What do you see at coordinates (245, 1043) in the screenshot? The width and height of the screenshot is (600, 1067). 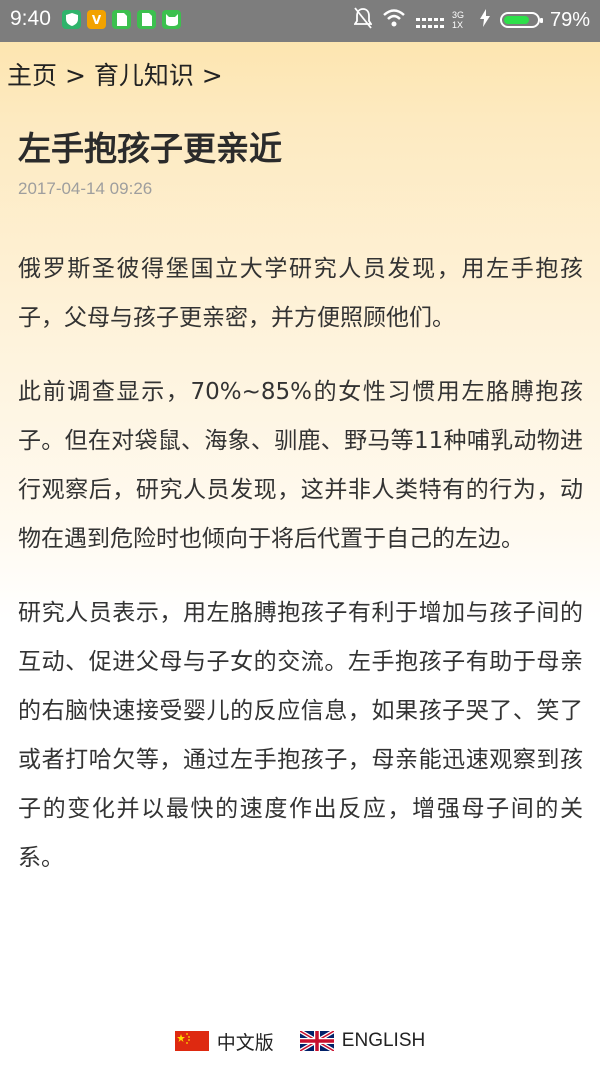 I see `chinese-version-label: 中文版` at bounding box center [245, 1043].